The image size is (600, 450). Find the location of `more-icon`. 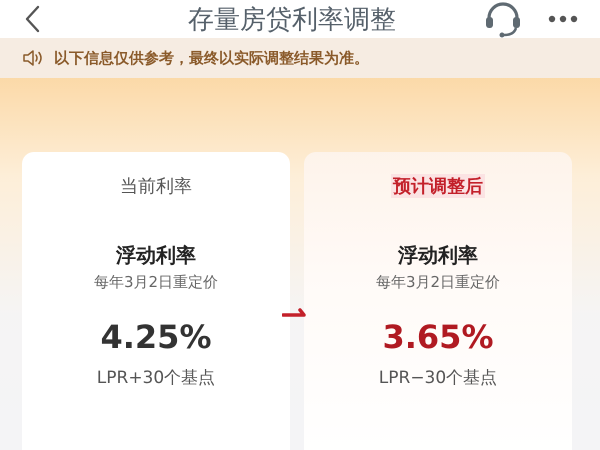

more-icon is located at coordinates (563, 19).